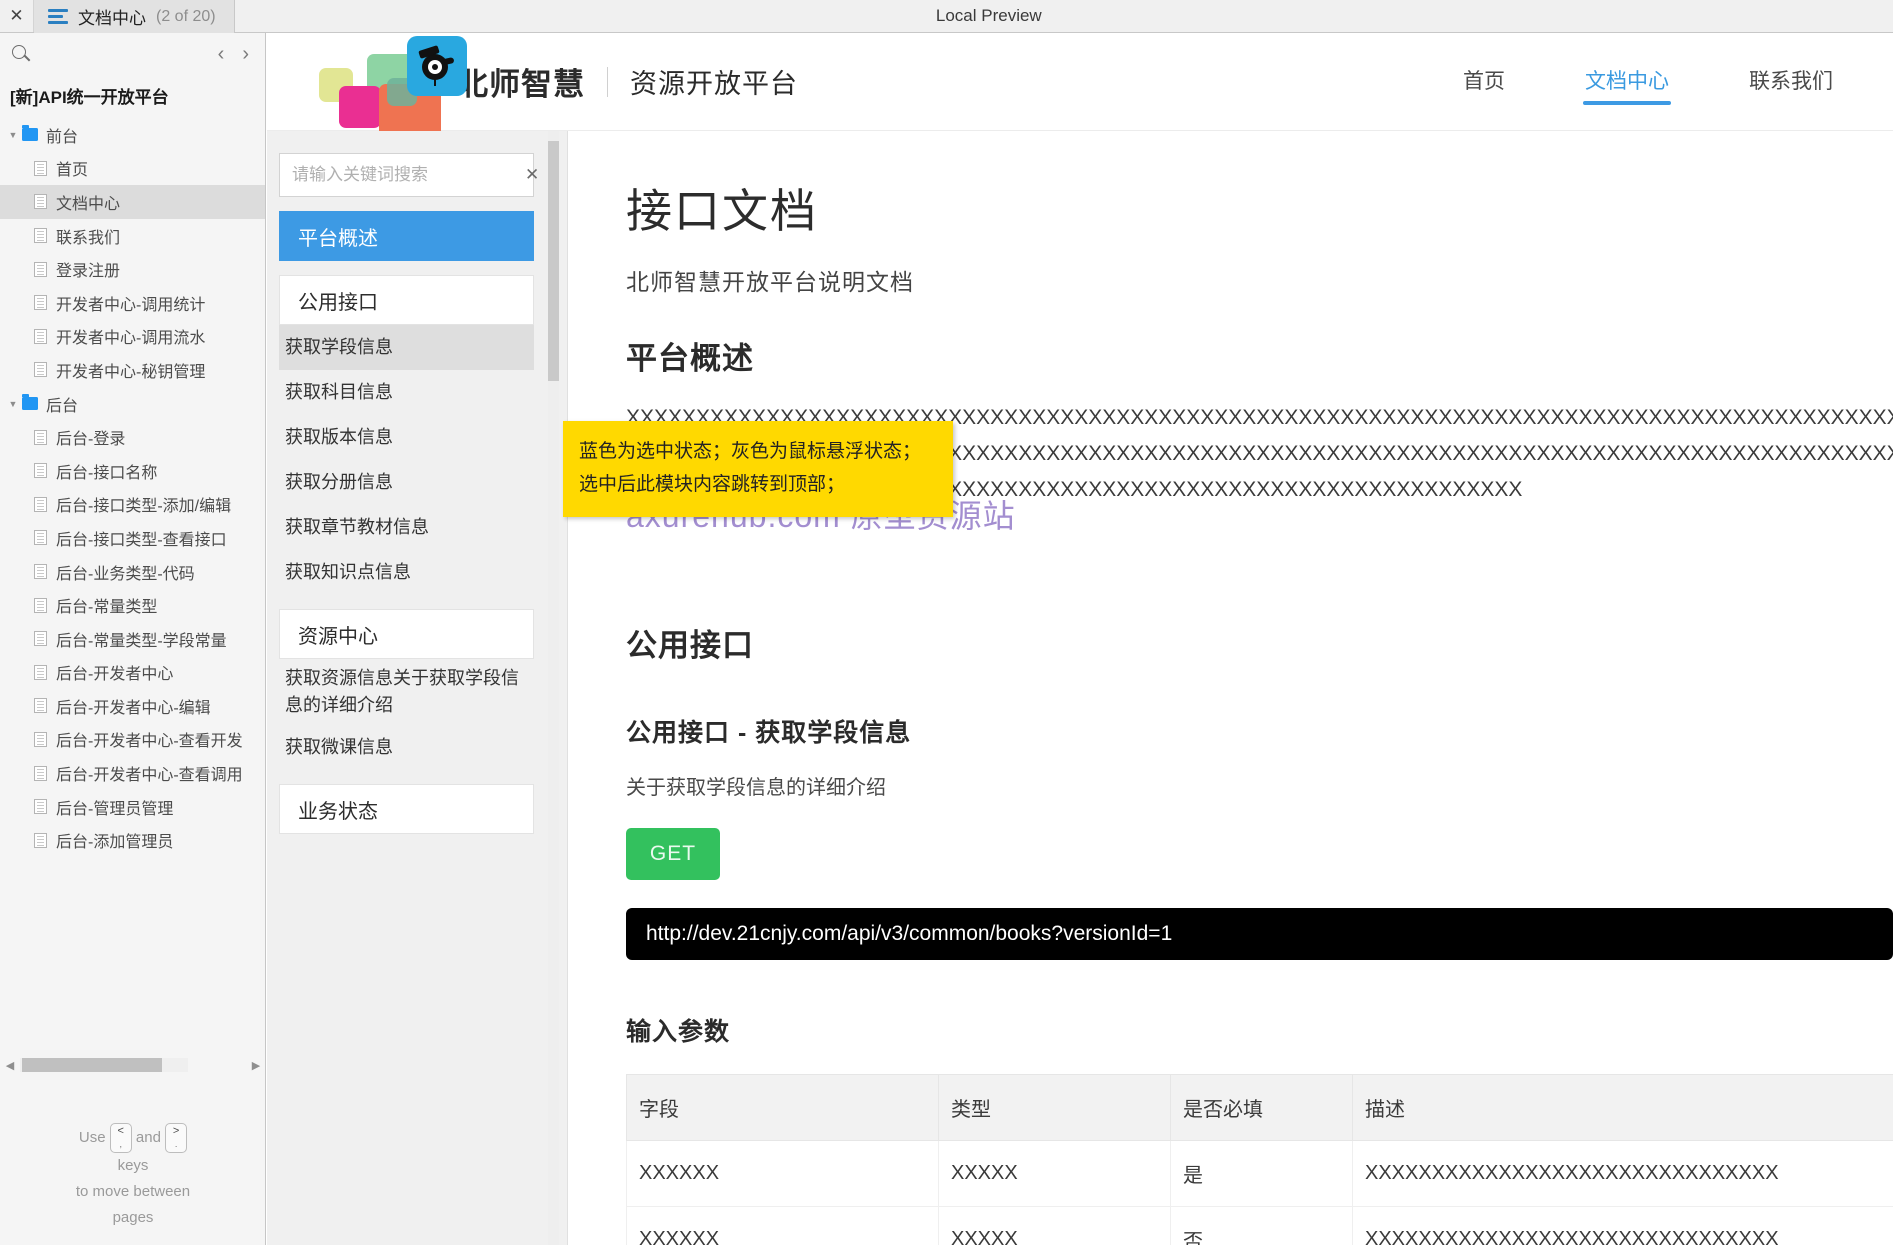 This screenshot has width=1893, height=1245. I want to click on table-cell: XXXXX, so click(1054, 1173).